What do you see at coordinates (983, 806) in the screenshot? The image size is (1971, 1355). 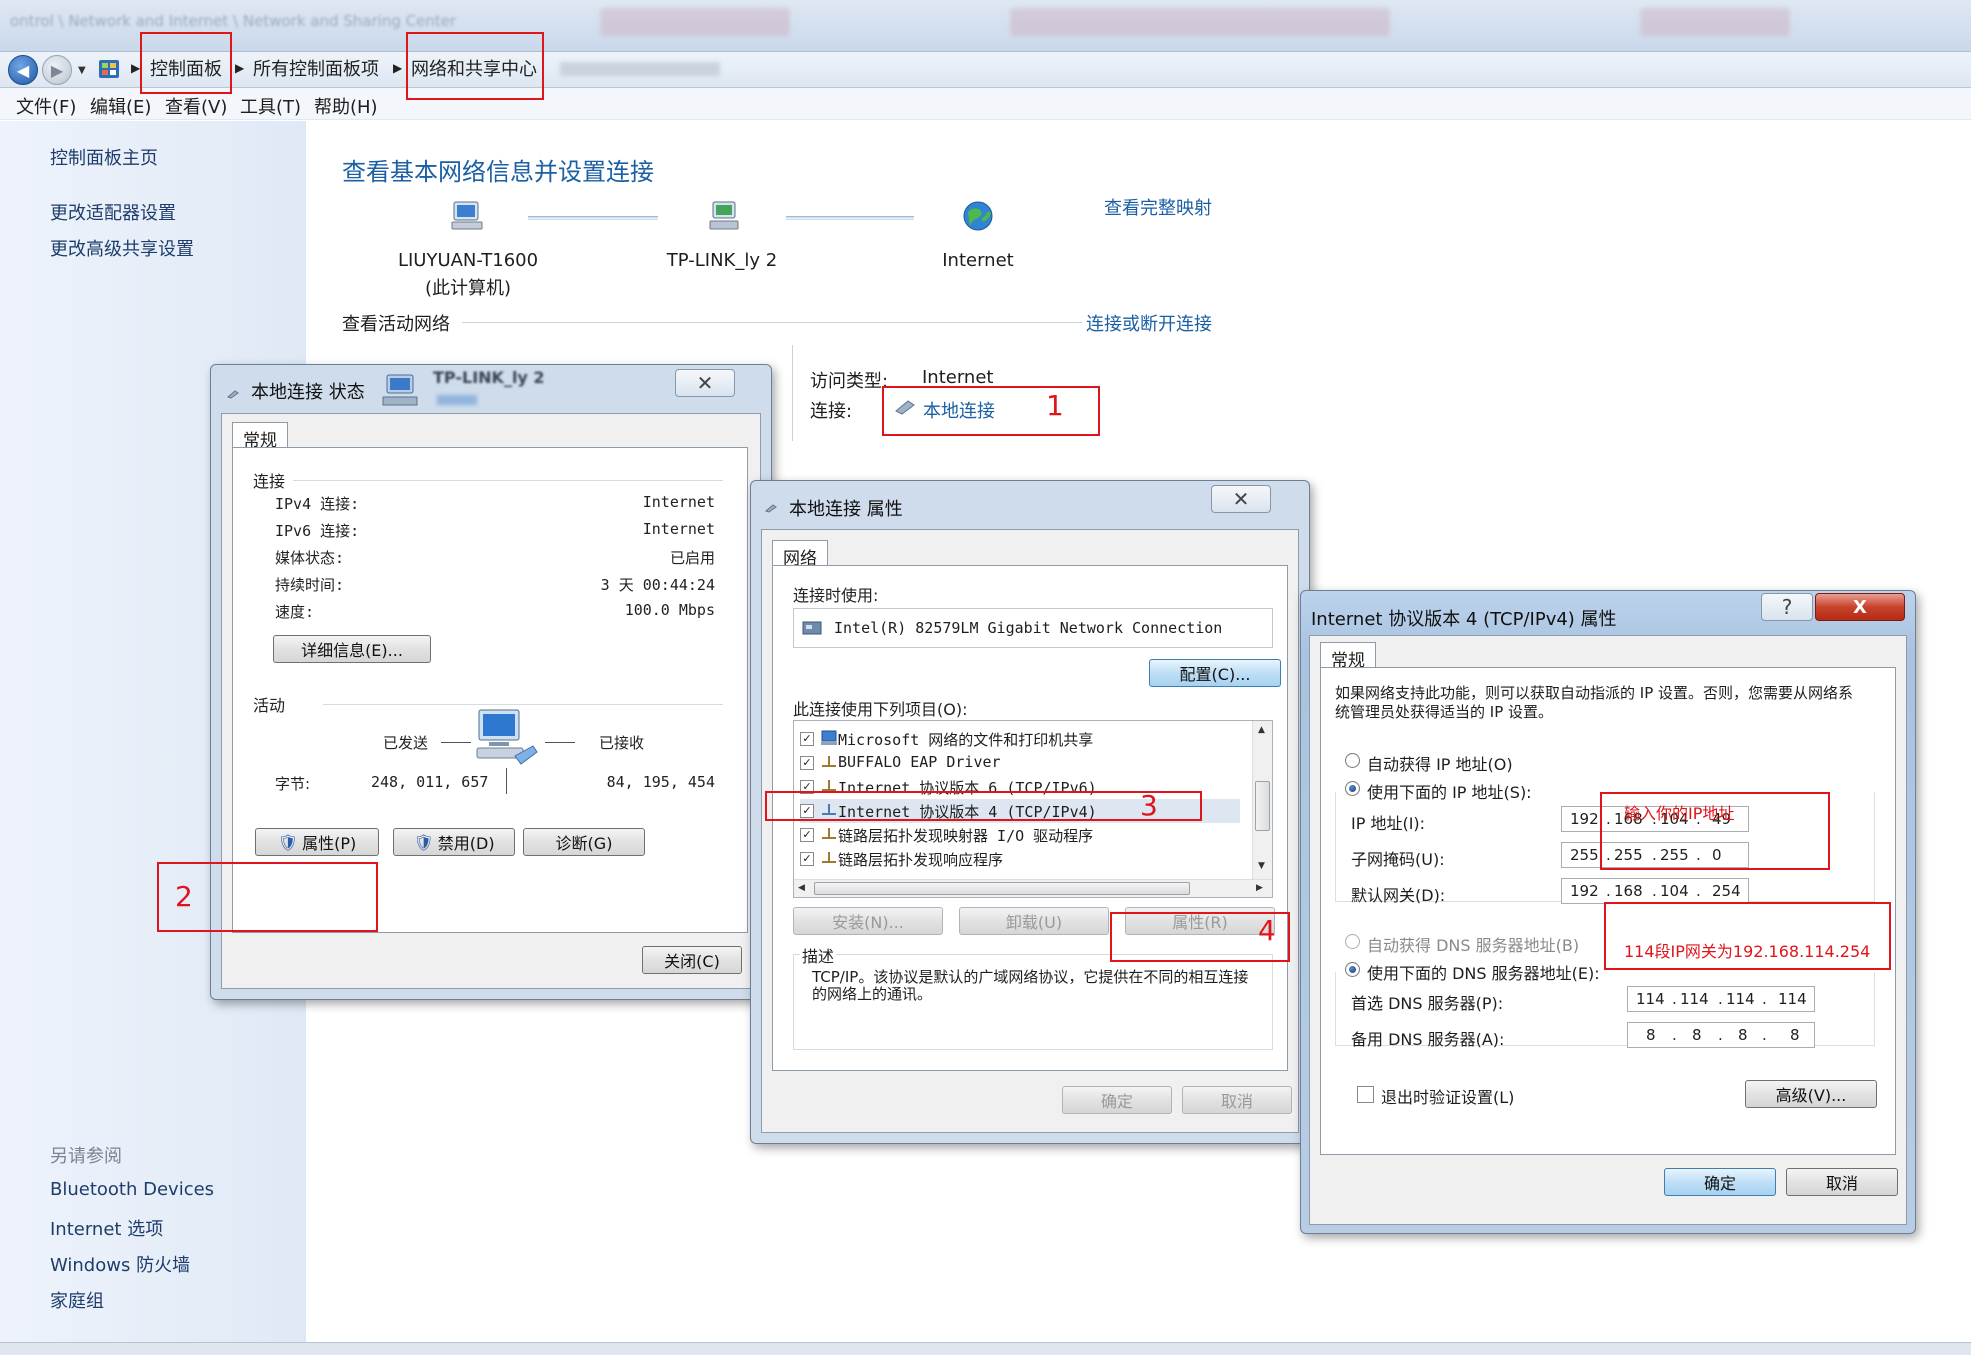 I see `annotation-box-ipv4` at bounding box center [983, 806].